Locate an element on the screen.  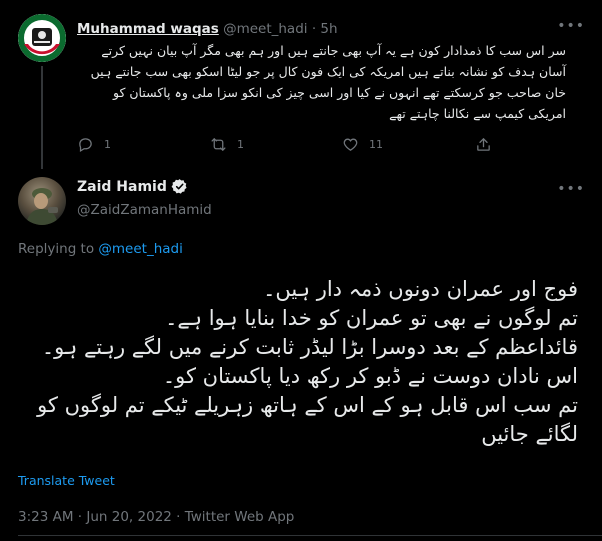
reply-tweet-header: Muhammad waqas @meet_hadi · 5h is located at coordinates (207, 29).